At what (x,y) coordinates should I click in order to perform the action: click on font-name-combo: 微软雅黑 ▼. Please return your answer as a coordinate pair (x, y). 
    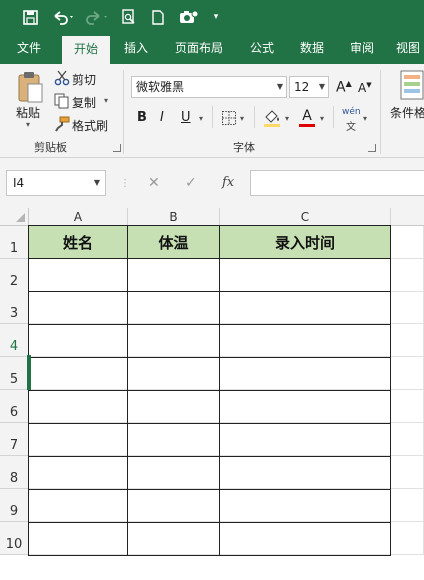
    Looking at the image, I should click on (209, 87).